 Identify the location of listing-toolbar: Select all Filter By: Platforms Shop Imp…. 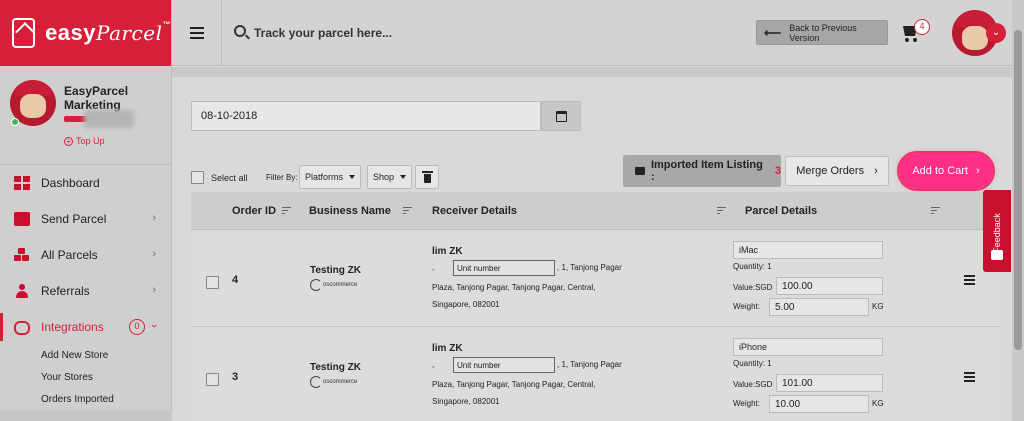
(596, 171).